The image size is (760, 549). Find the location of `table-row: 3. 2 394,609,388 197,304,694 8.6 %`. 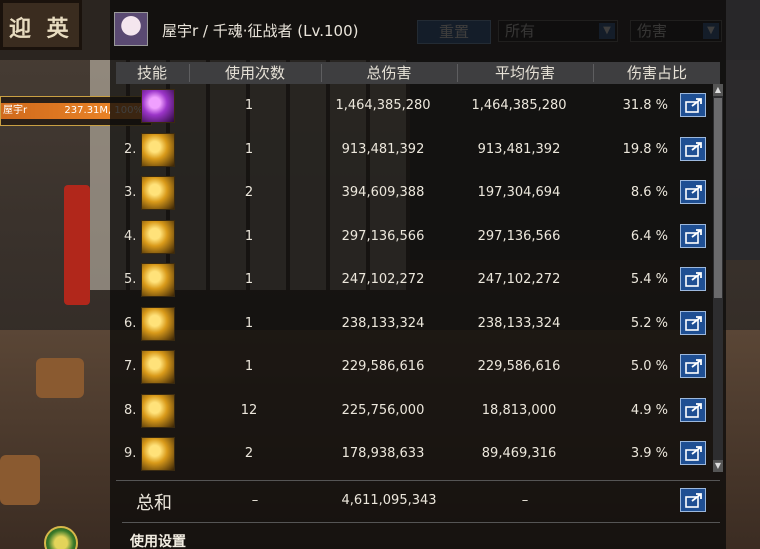

table-row: 3. 2 394,609,388 197,304,694 8.6 % is located at coordinates (415, 193).